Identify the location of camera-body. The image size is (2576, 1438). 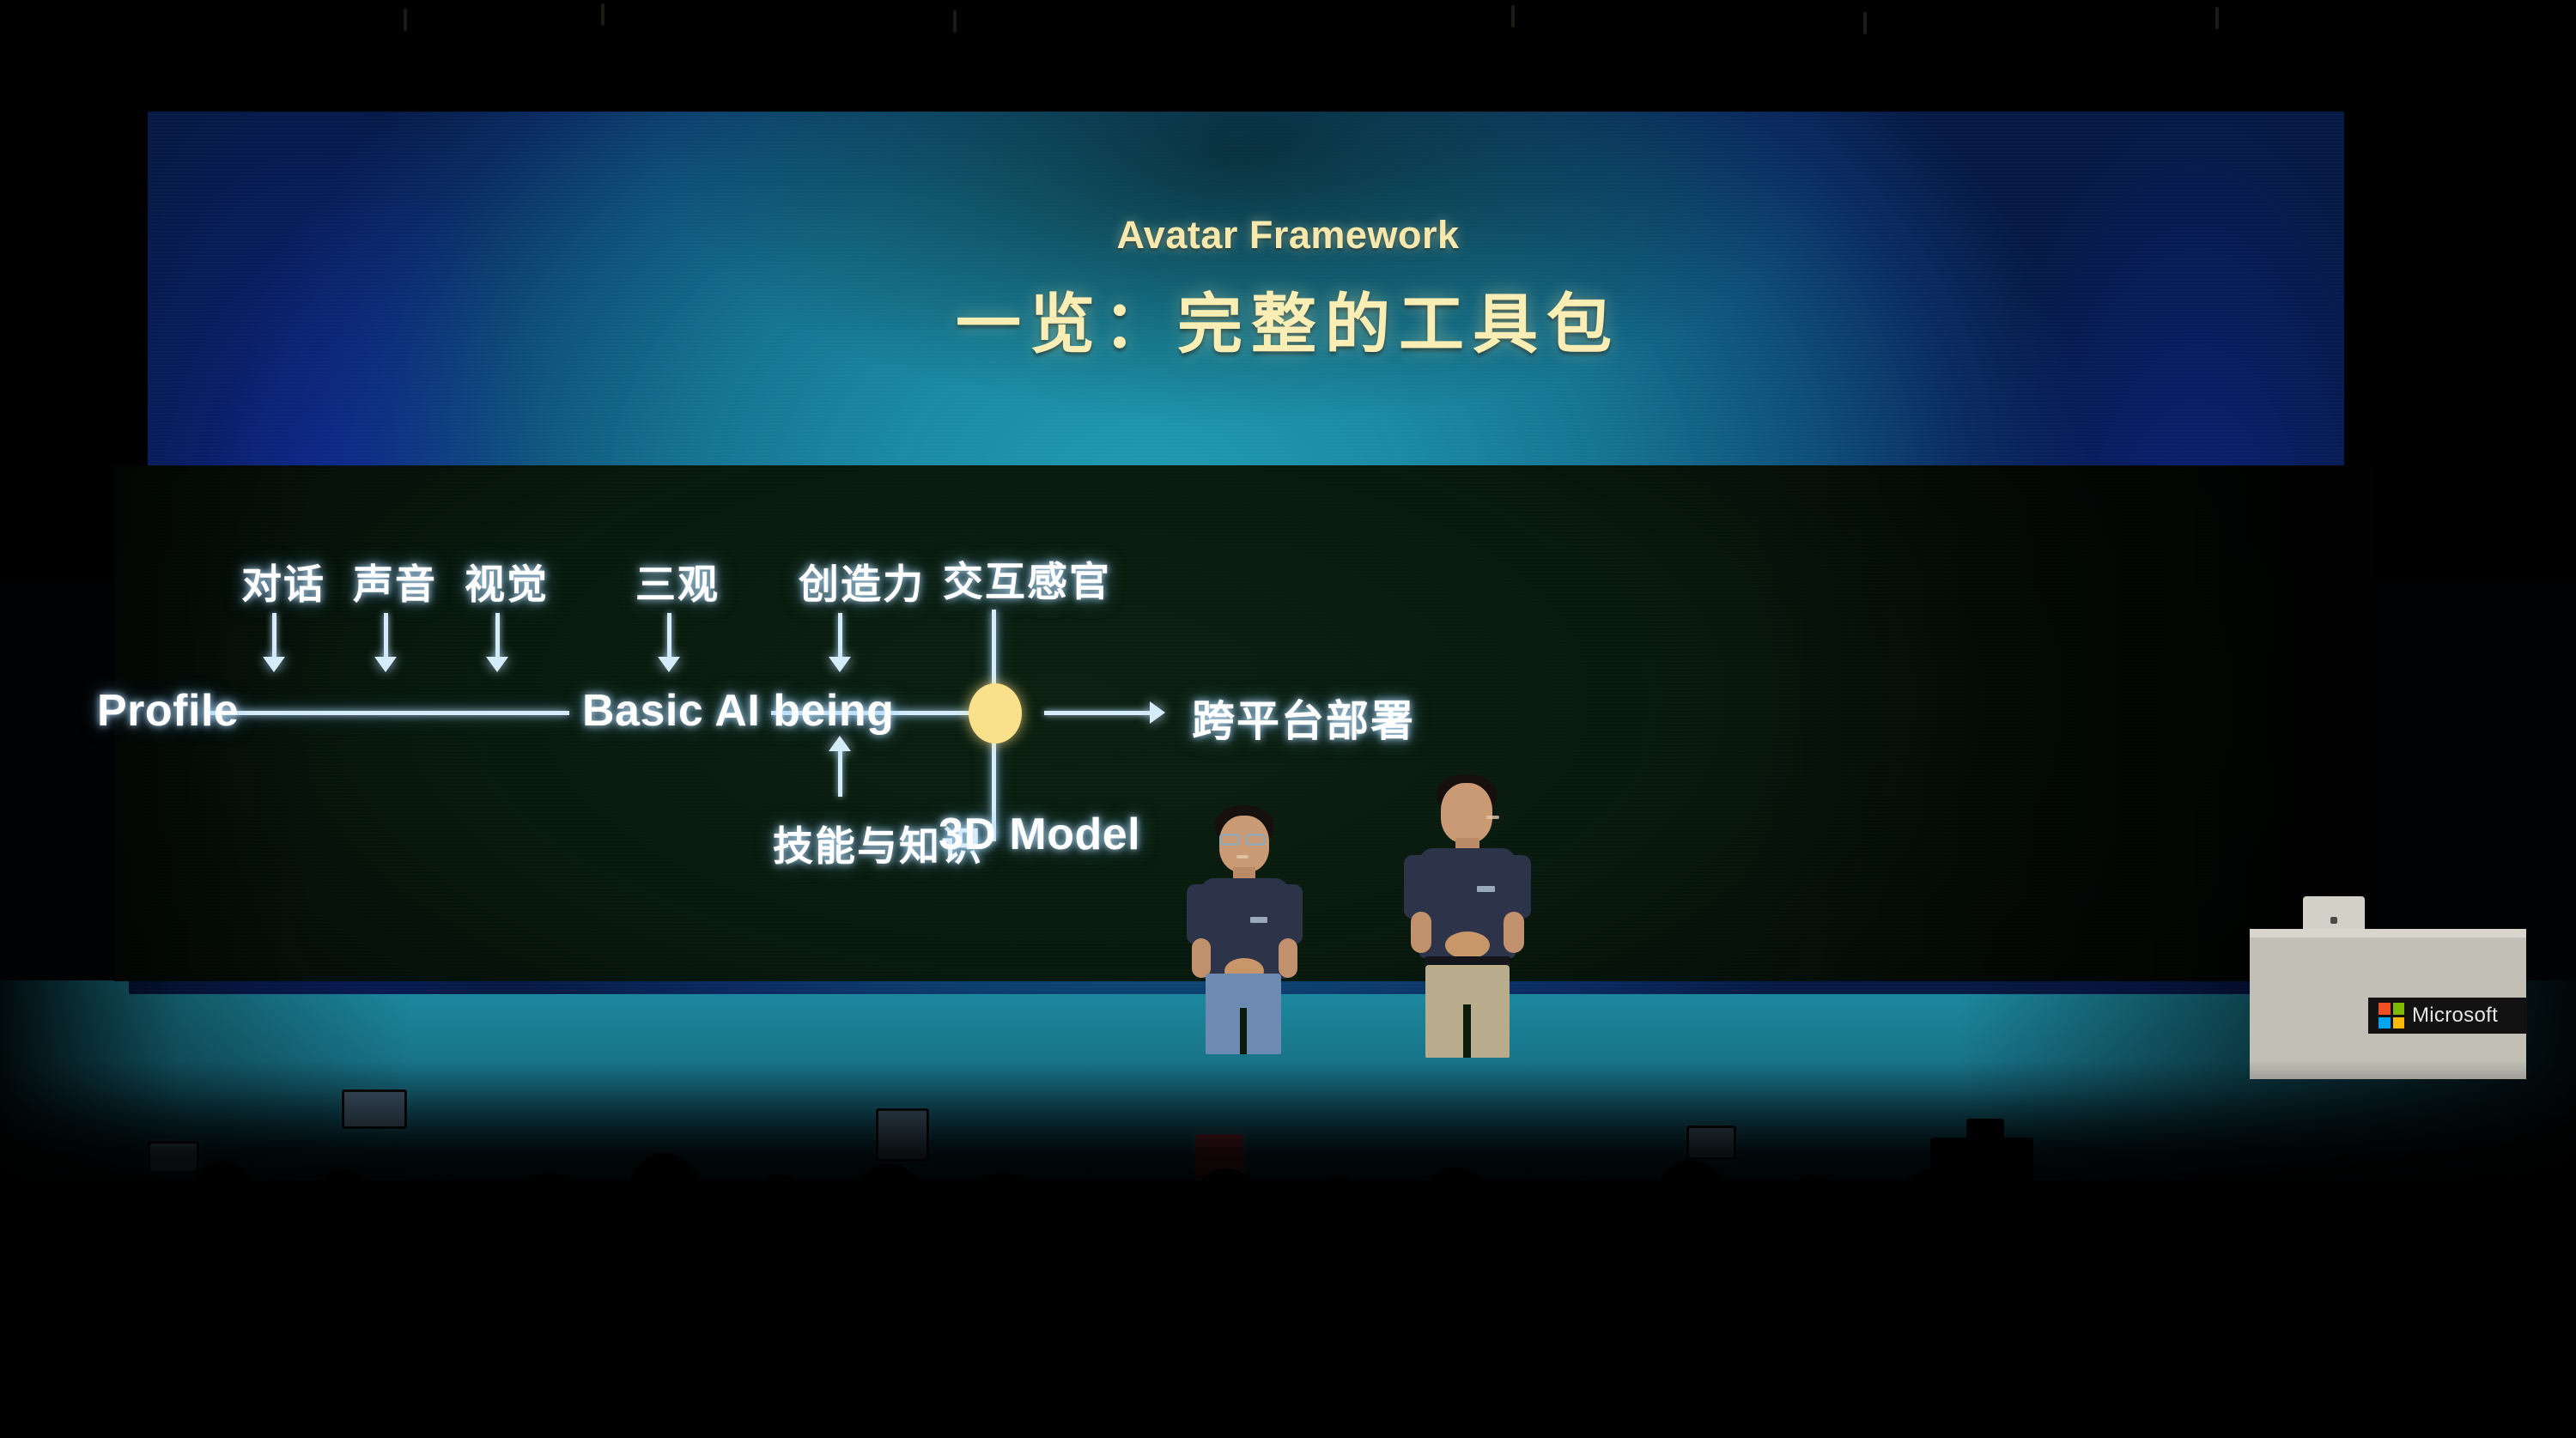
(1985, 1137).